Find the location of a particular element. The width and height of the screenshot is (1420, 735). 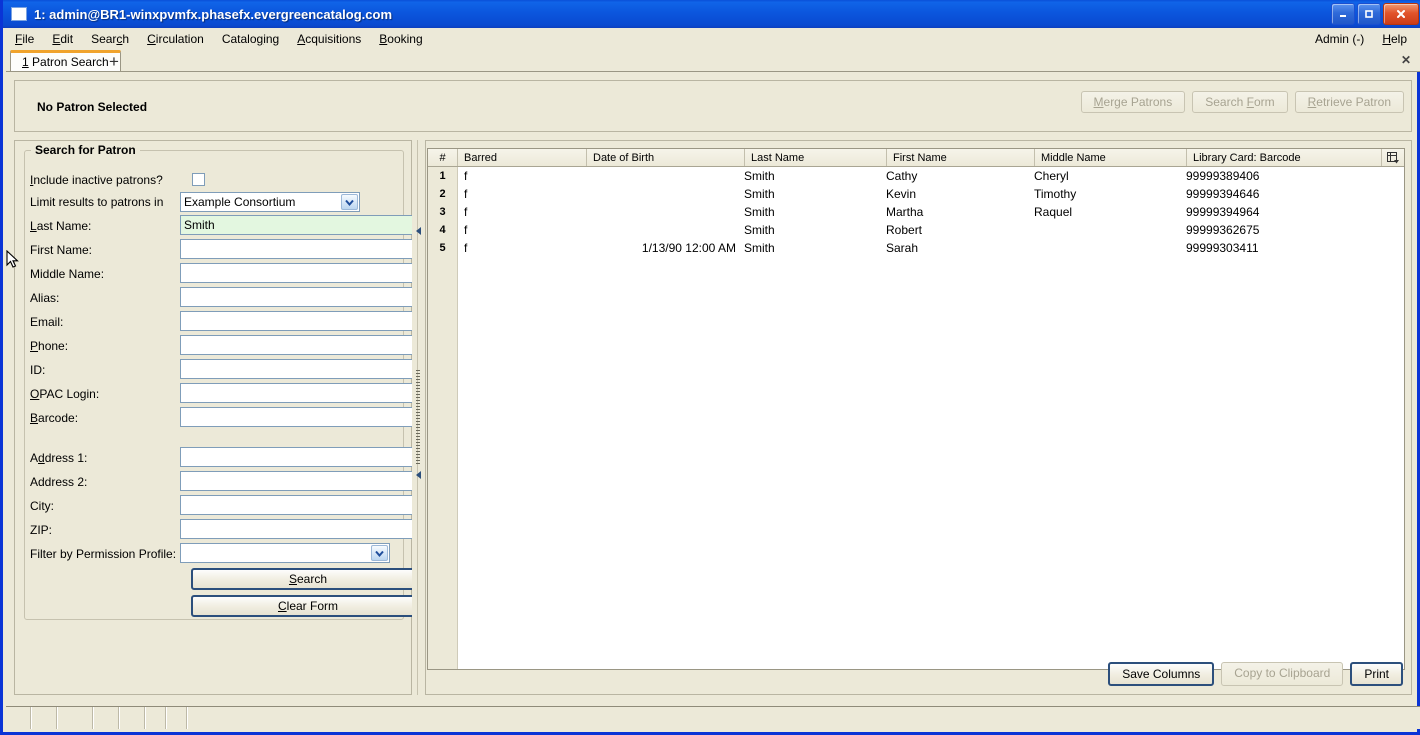

splitter-collapse-right-icon is located at coordinates (418, 474).